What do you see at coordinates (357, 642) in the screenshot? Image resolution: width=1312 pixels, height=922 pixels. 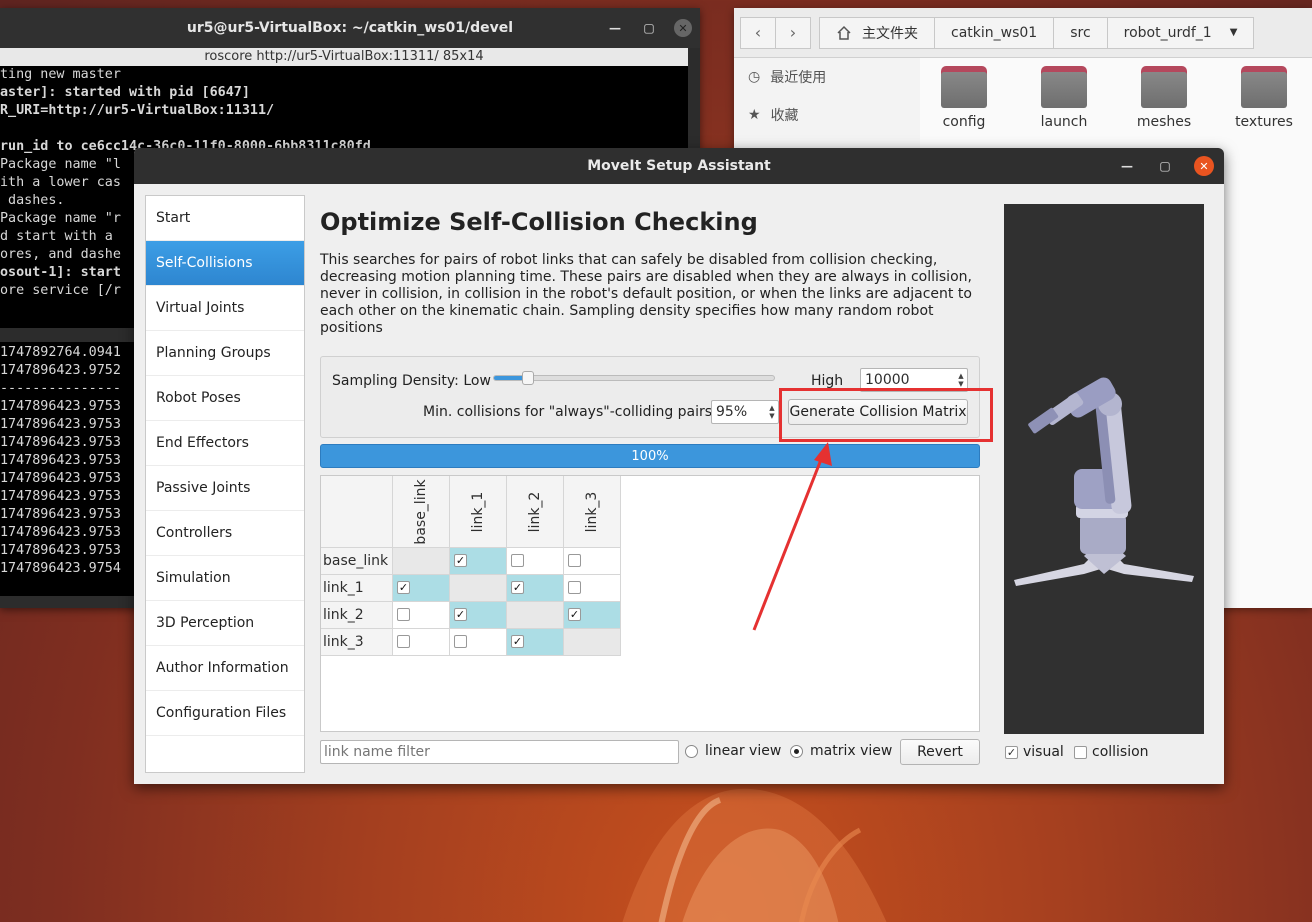 I see `row-header: link_3` at bounding box center [357, 642].